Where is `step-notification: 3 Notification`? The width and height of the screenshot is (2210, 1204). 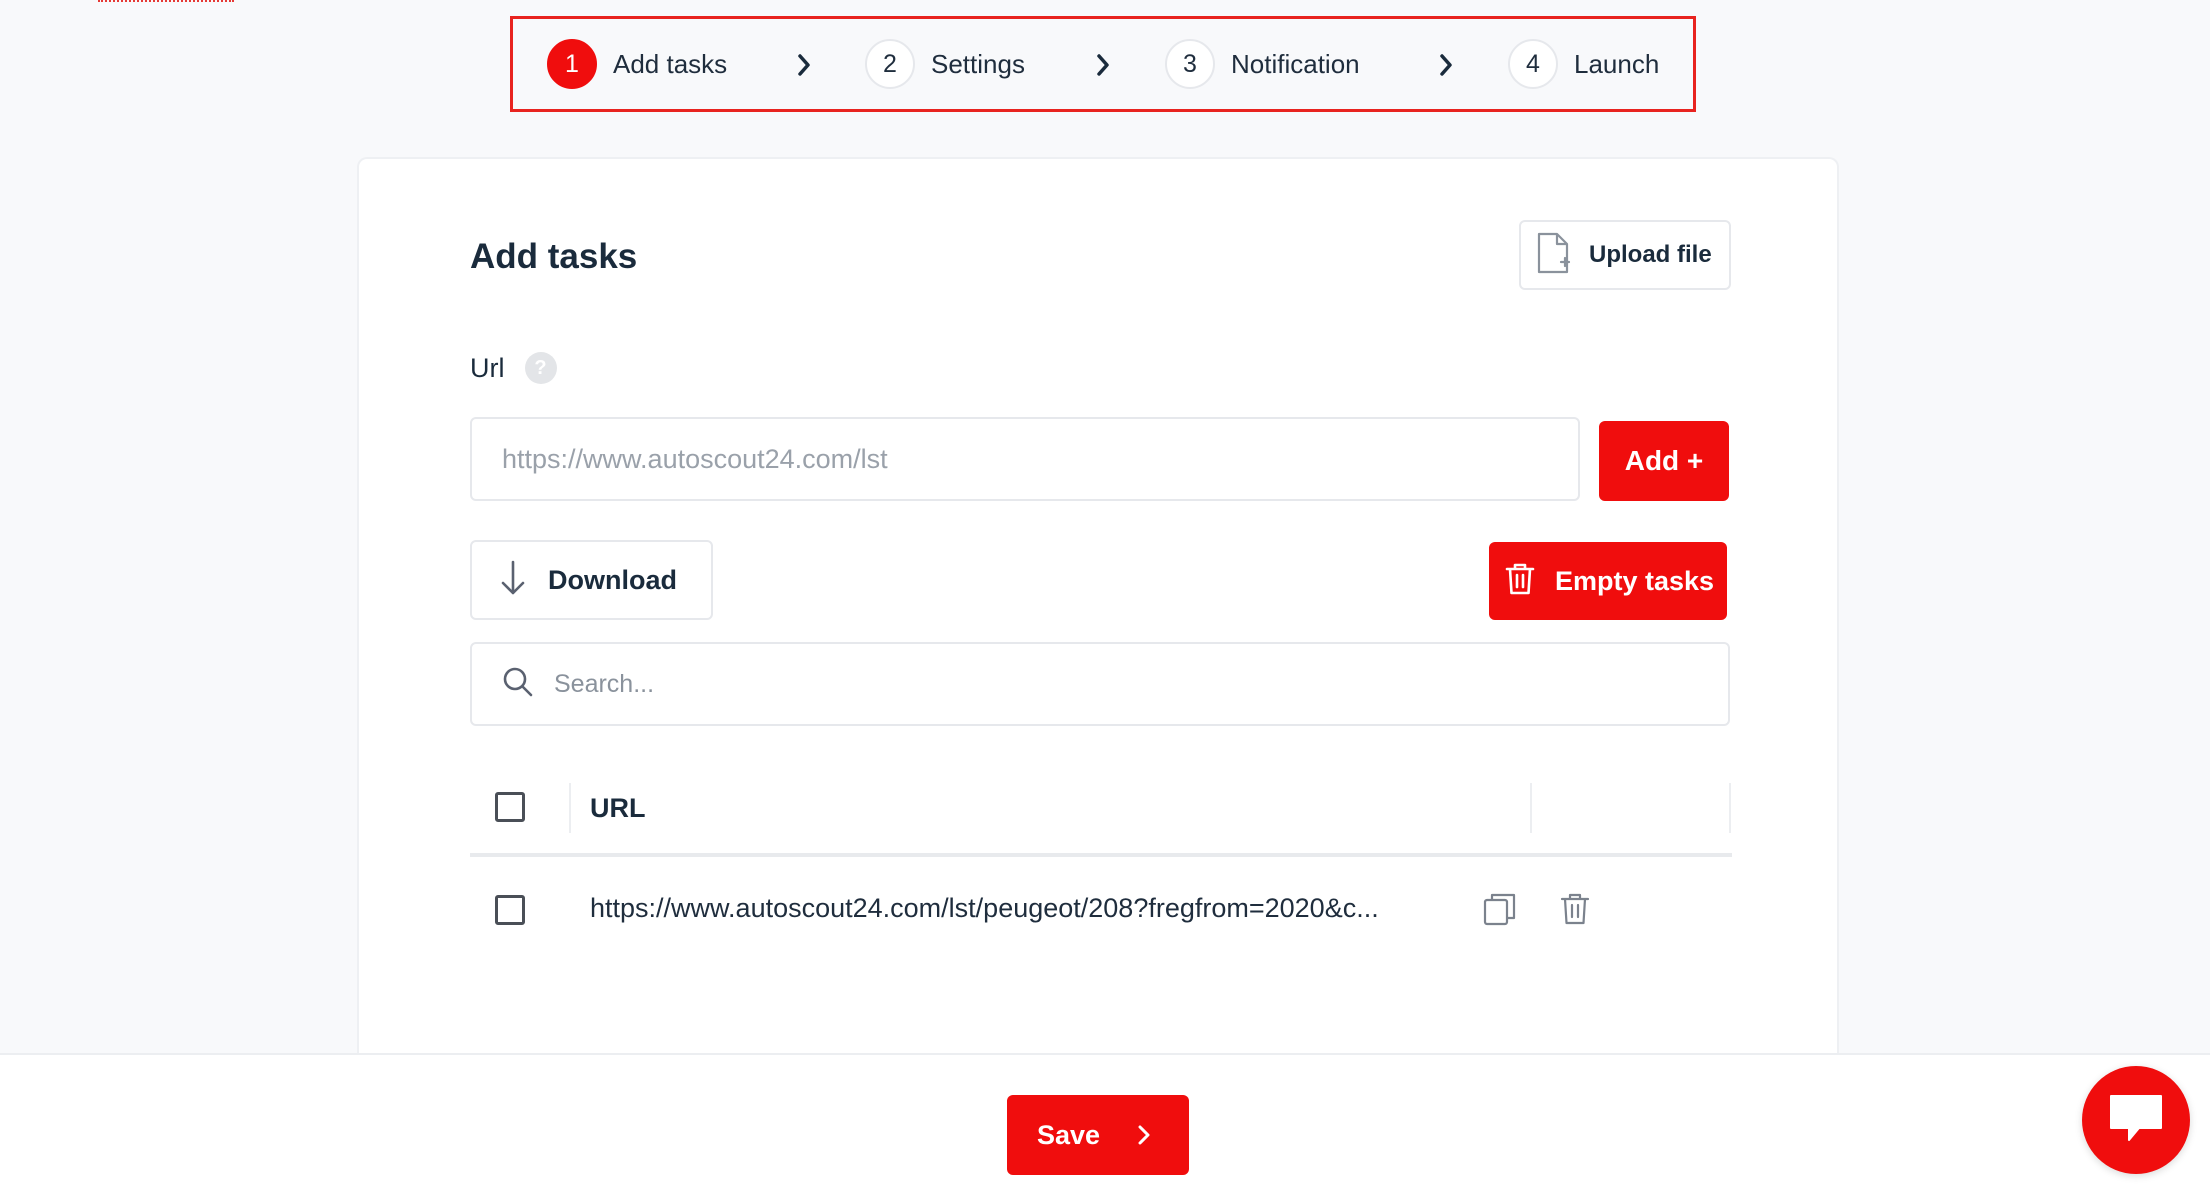
step-notification: 3 Notification is located at coordinates (1262, 64).